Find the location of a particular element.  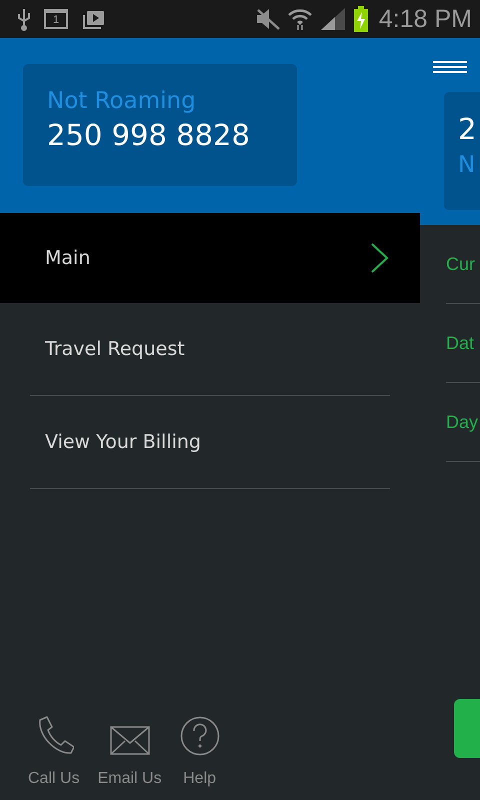

chevron-icon is located at coordinates (380, 258).